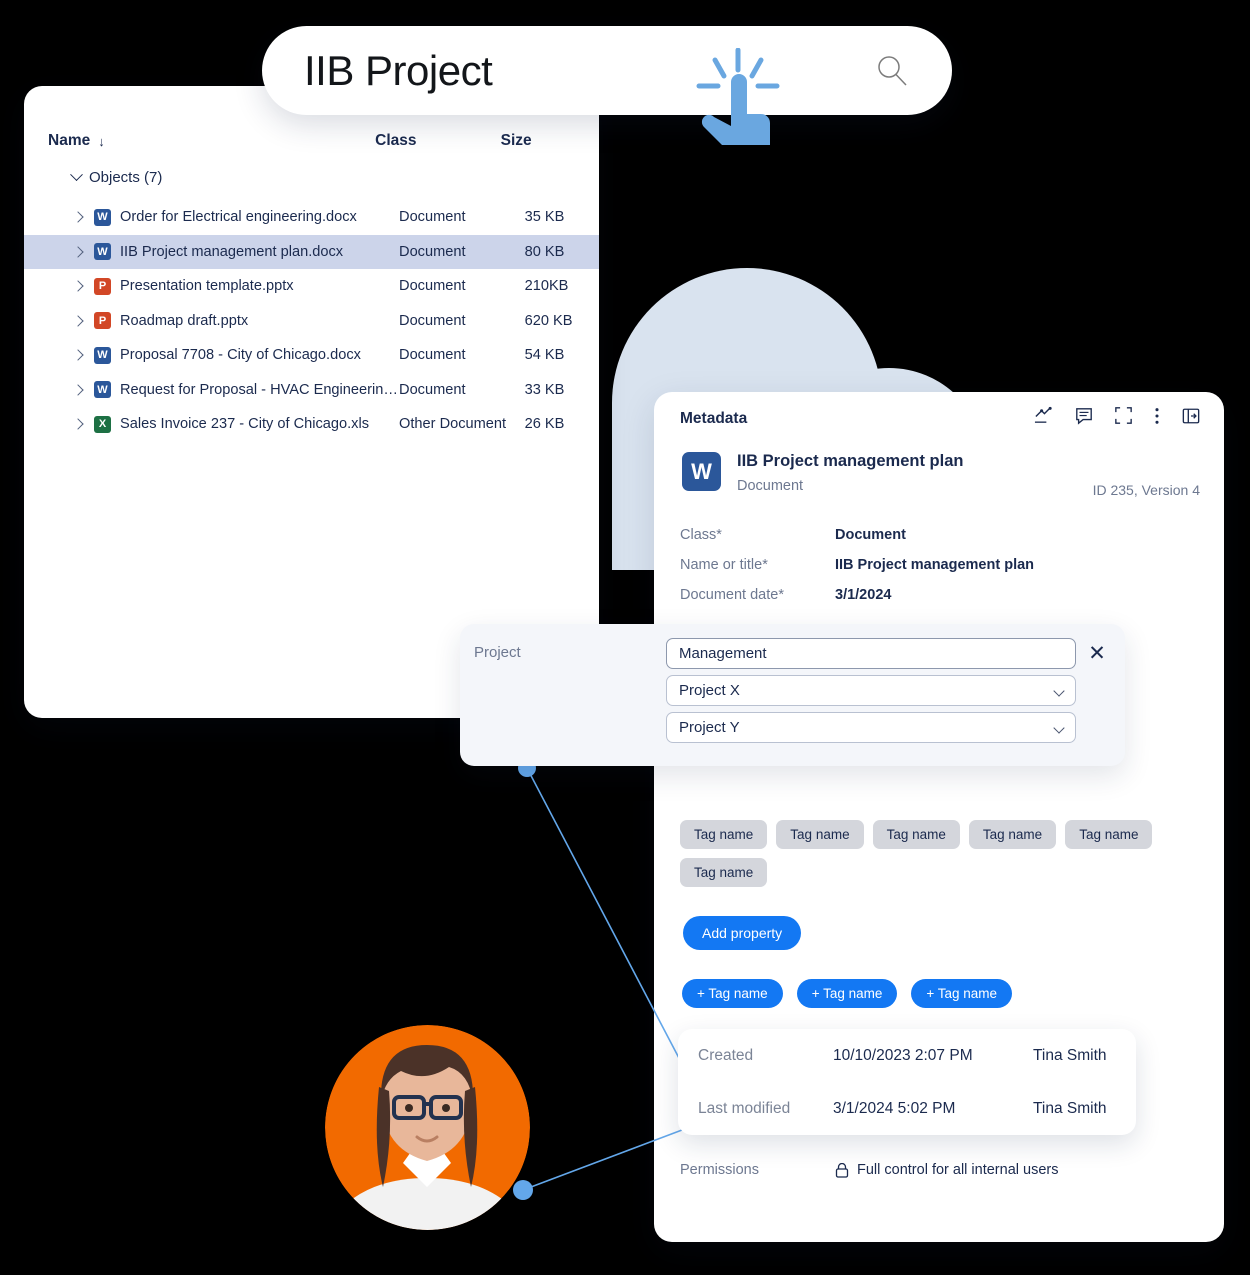 This screenshot has width=1250, height=1275. I want to click on file-size: 210KB, so click(546, 286).